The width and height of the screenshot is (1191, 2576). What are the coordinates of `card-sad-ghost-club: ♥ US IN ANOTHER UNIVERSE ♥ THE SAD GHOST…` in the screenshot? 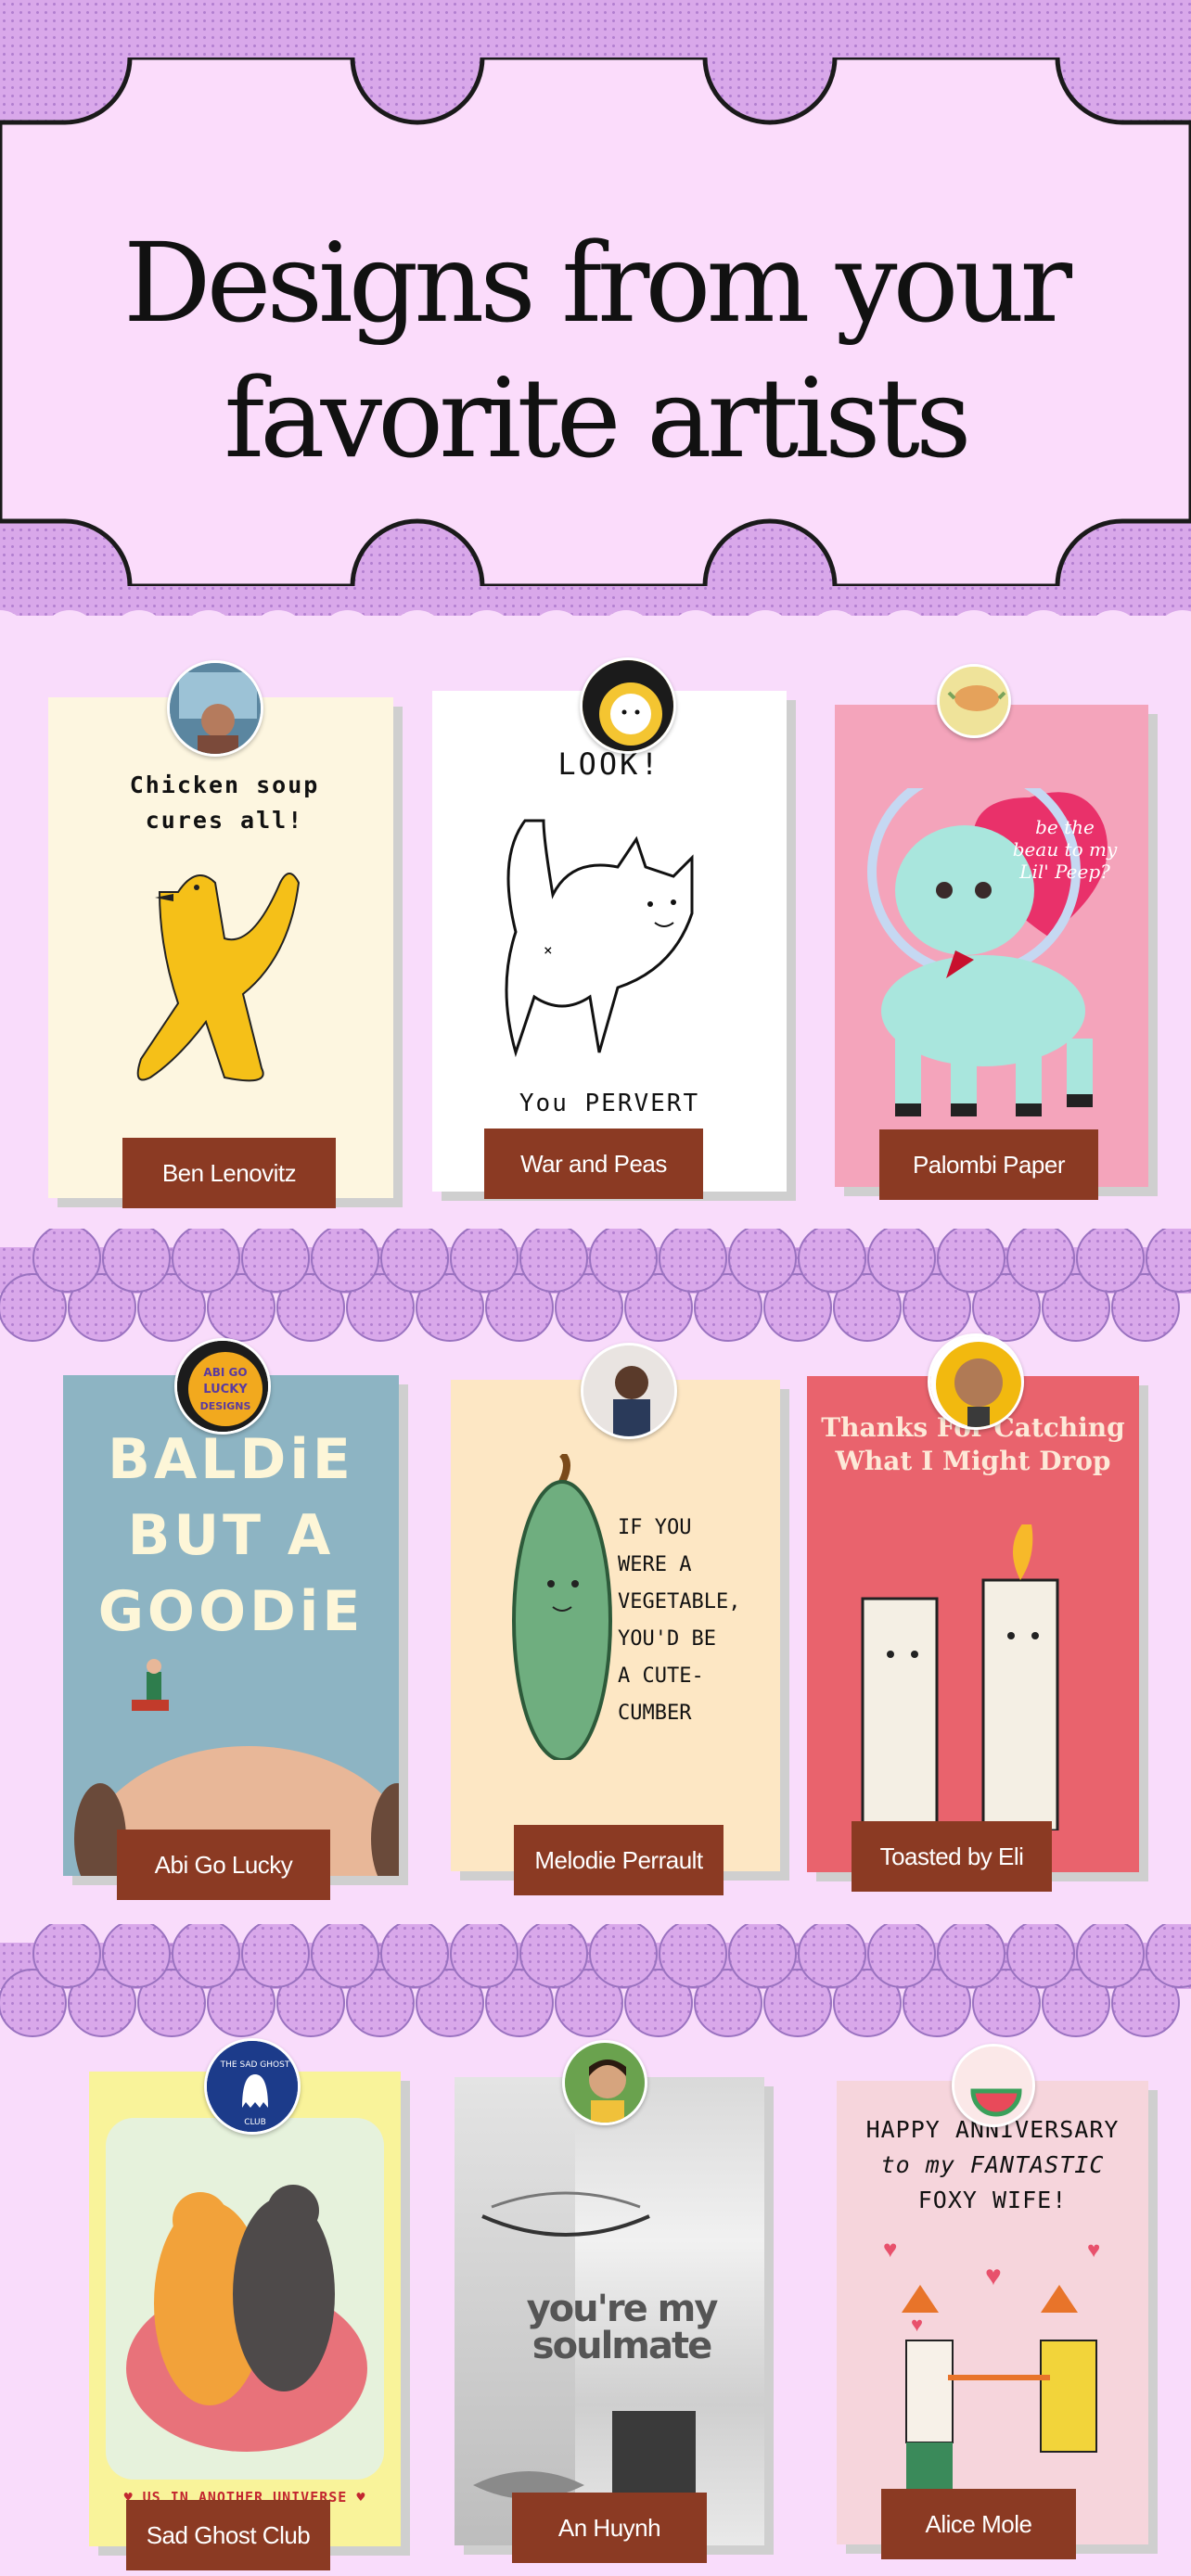 It's located at (249, 2304).